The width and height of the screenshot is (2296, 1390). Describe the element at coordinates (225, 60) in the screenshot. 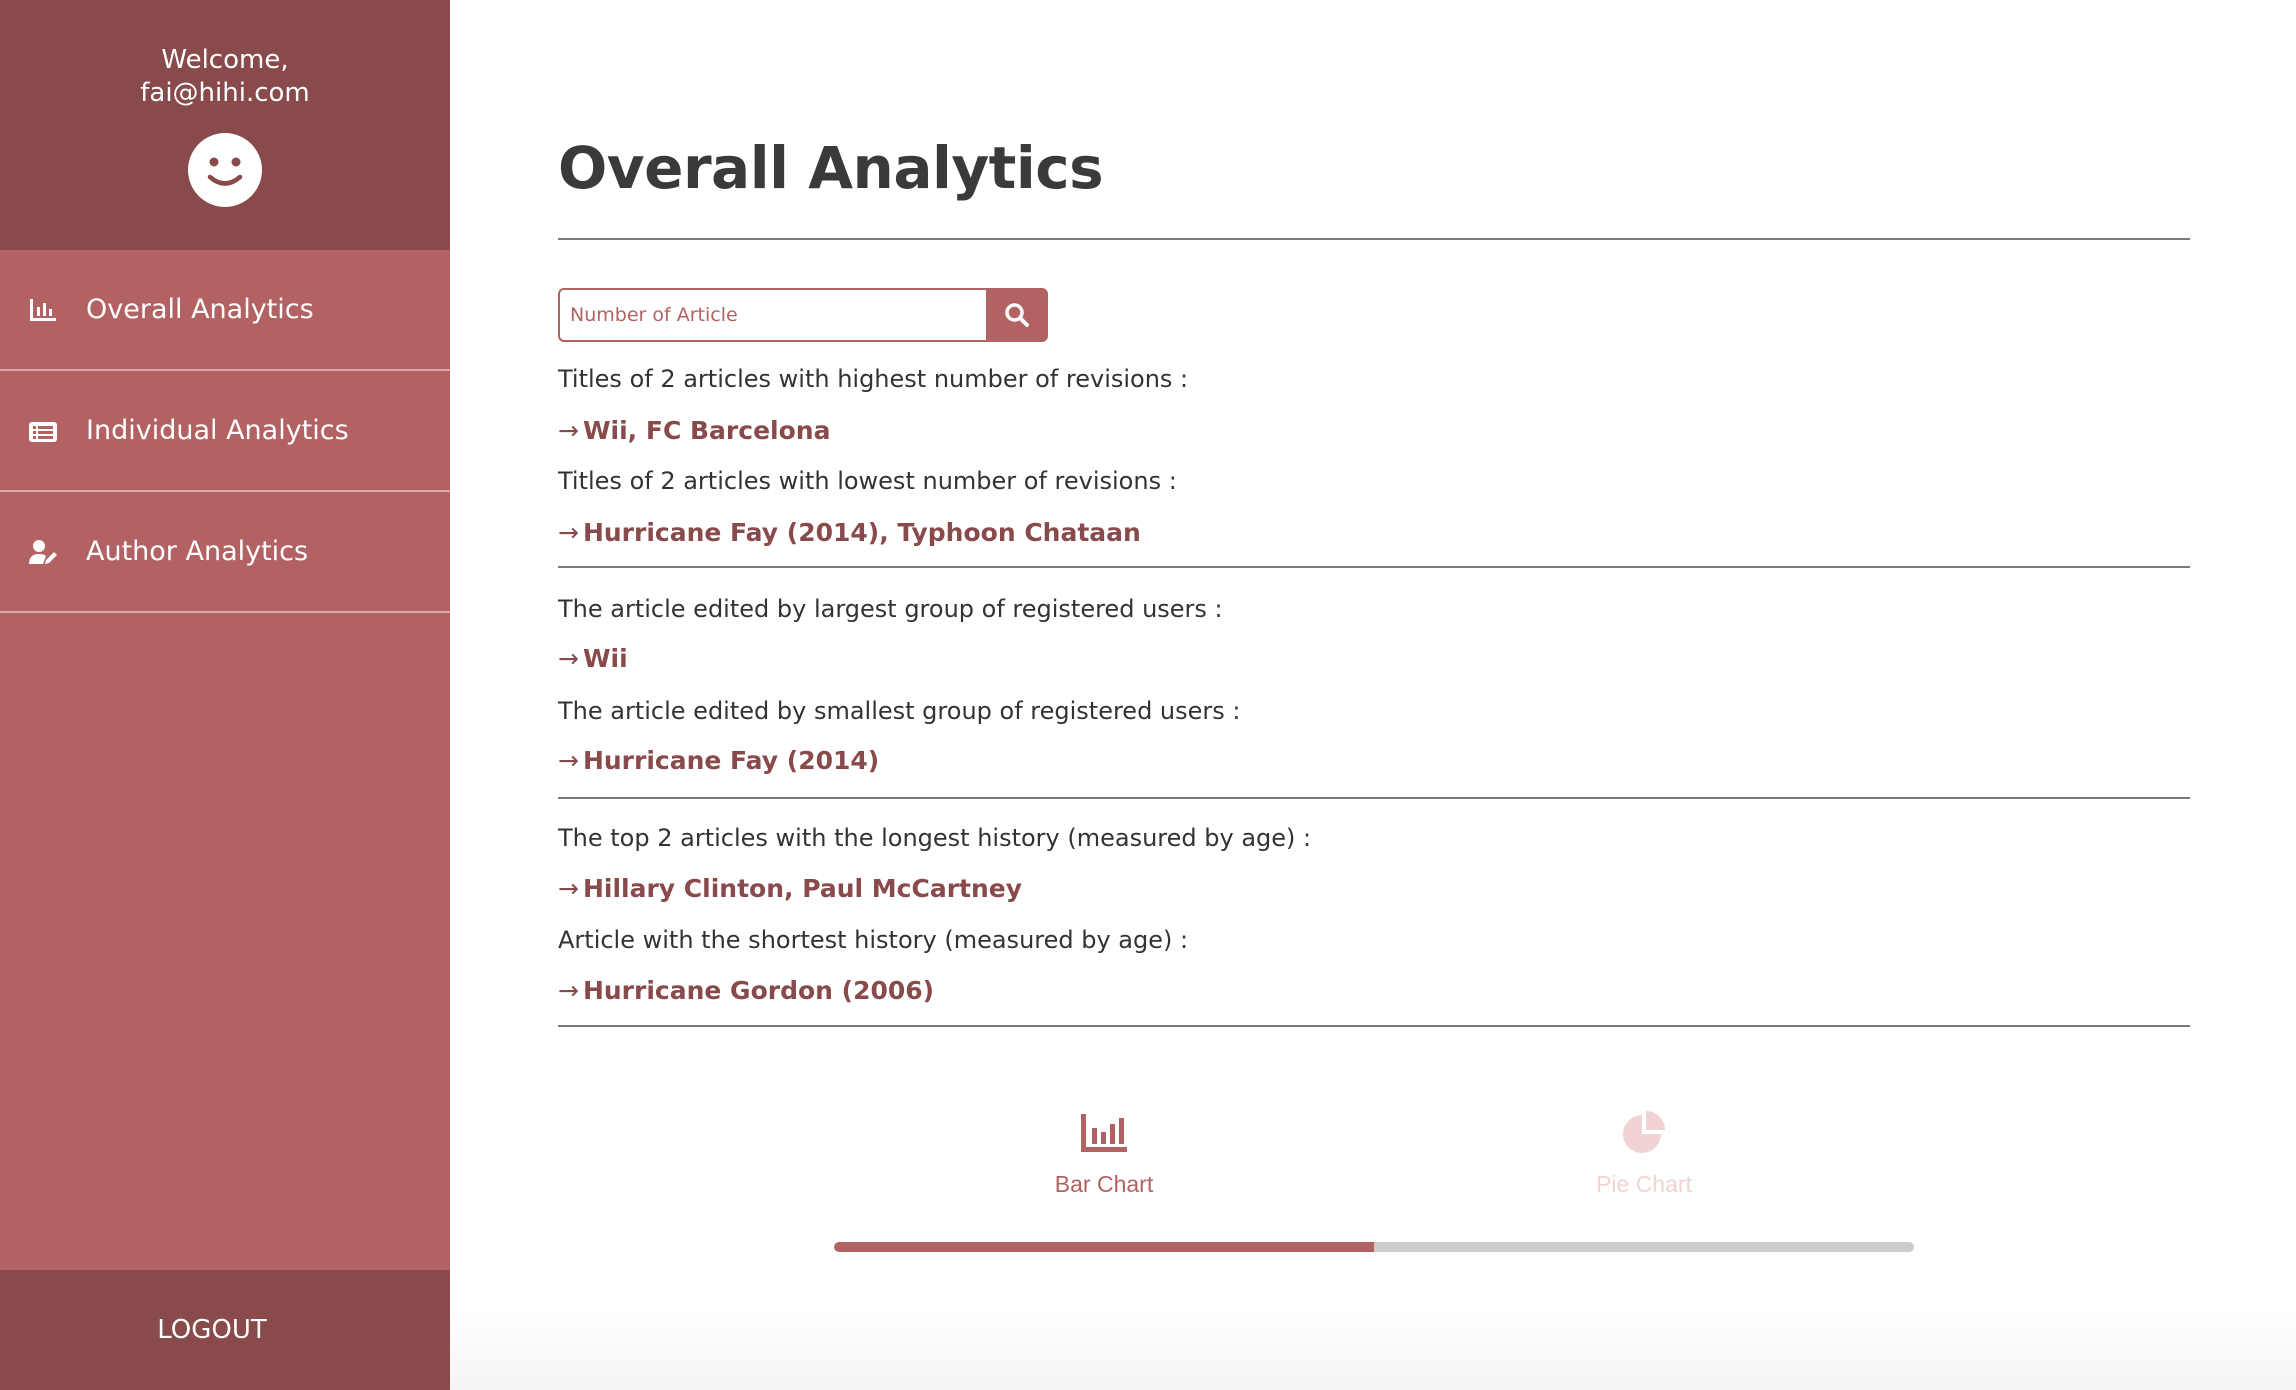

I see `welcome-greeting: Welcome,` at that location.